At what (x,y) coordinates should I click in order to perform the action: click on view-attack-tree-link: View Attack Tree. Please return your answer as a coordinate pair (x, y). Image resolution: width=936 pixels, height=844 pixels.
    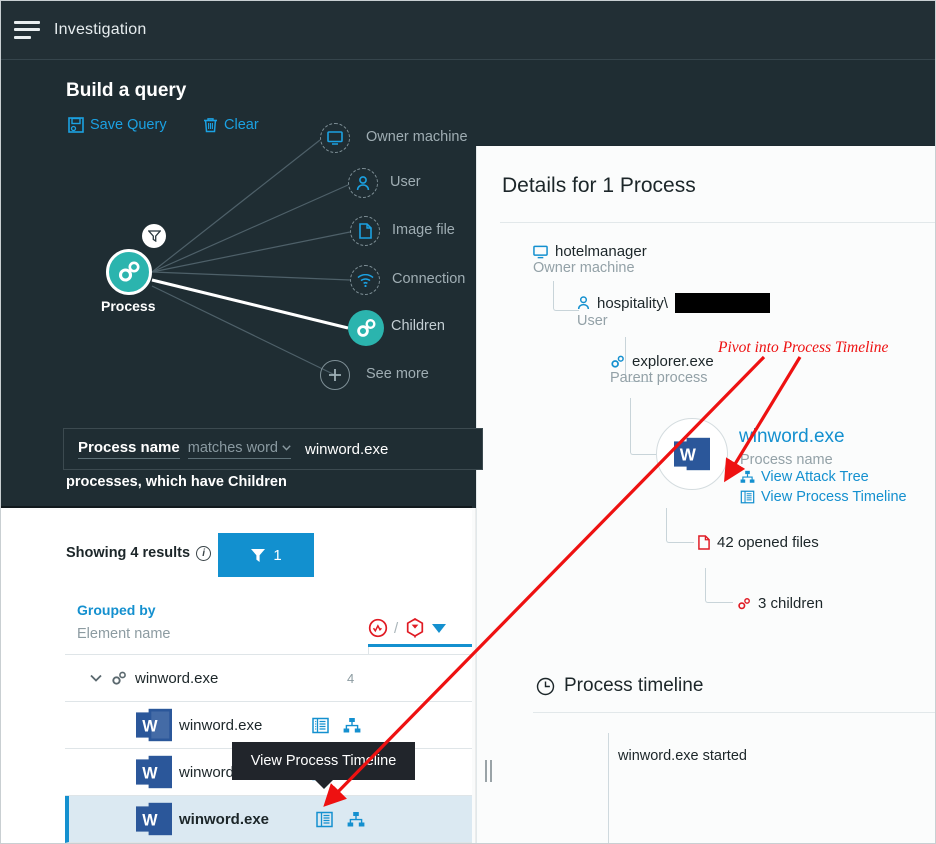
    Looking at the image, I should click on (804, 477).